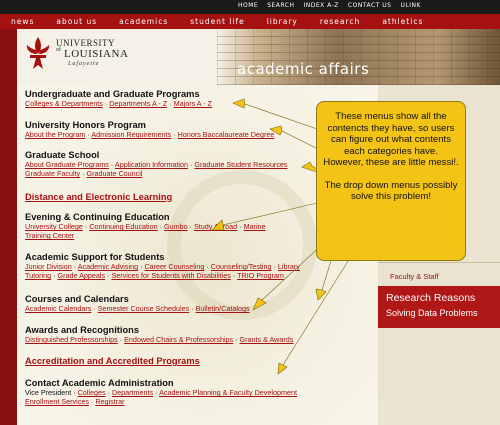 The height and width of the screenshot is (425, 500). Describe the element at coordinates (109, 401) in the screenshot. I see `menu-link: Registrar` at that location.